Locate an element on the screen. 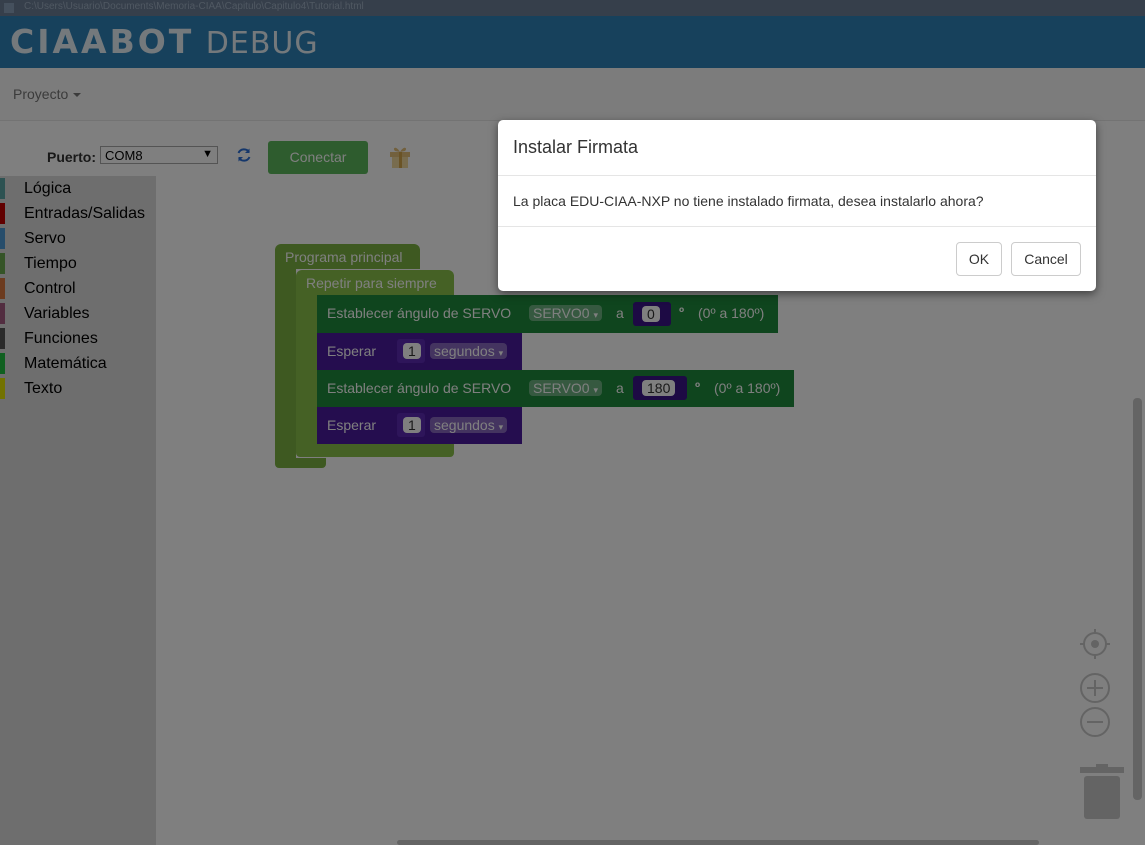  dialog-title: Instalar Firmata is located at coordinates (576, 147).